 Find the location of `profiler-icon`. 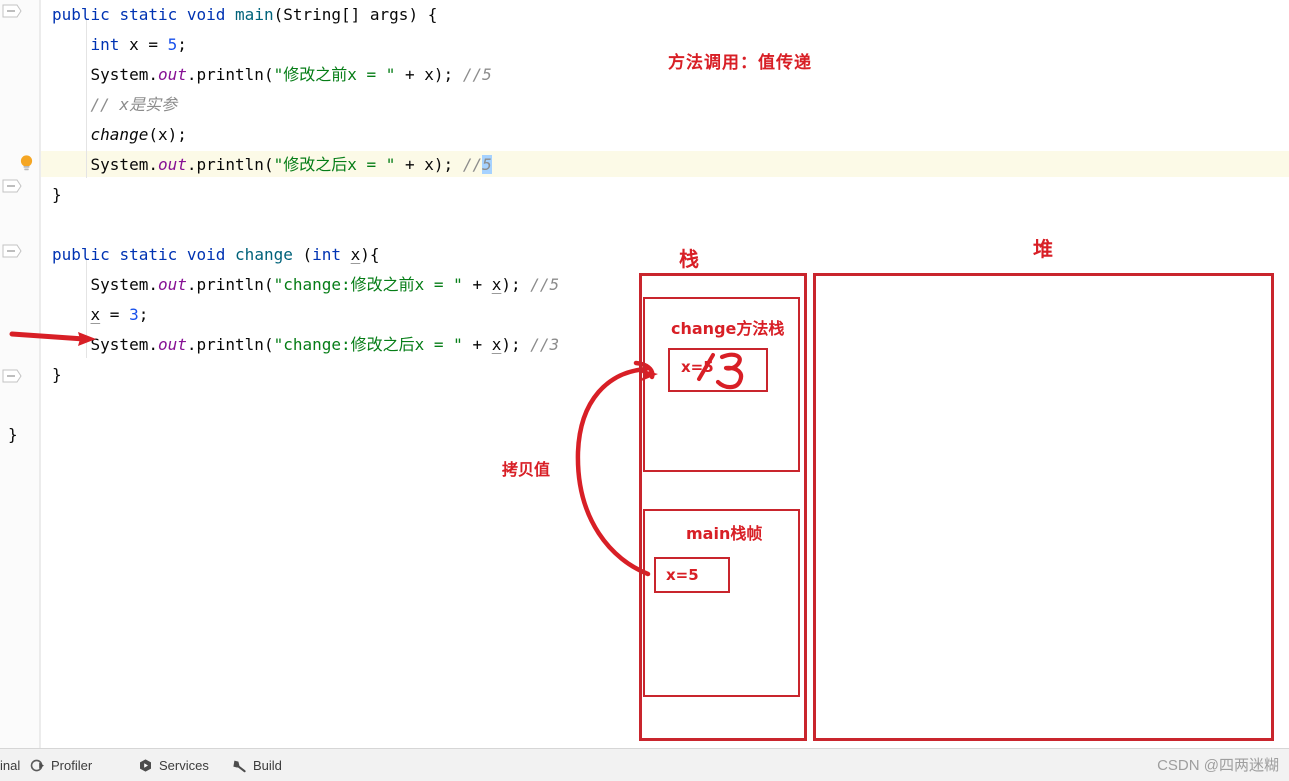

profiler-icon is located at coordinates (37, 765).